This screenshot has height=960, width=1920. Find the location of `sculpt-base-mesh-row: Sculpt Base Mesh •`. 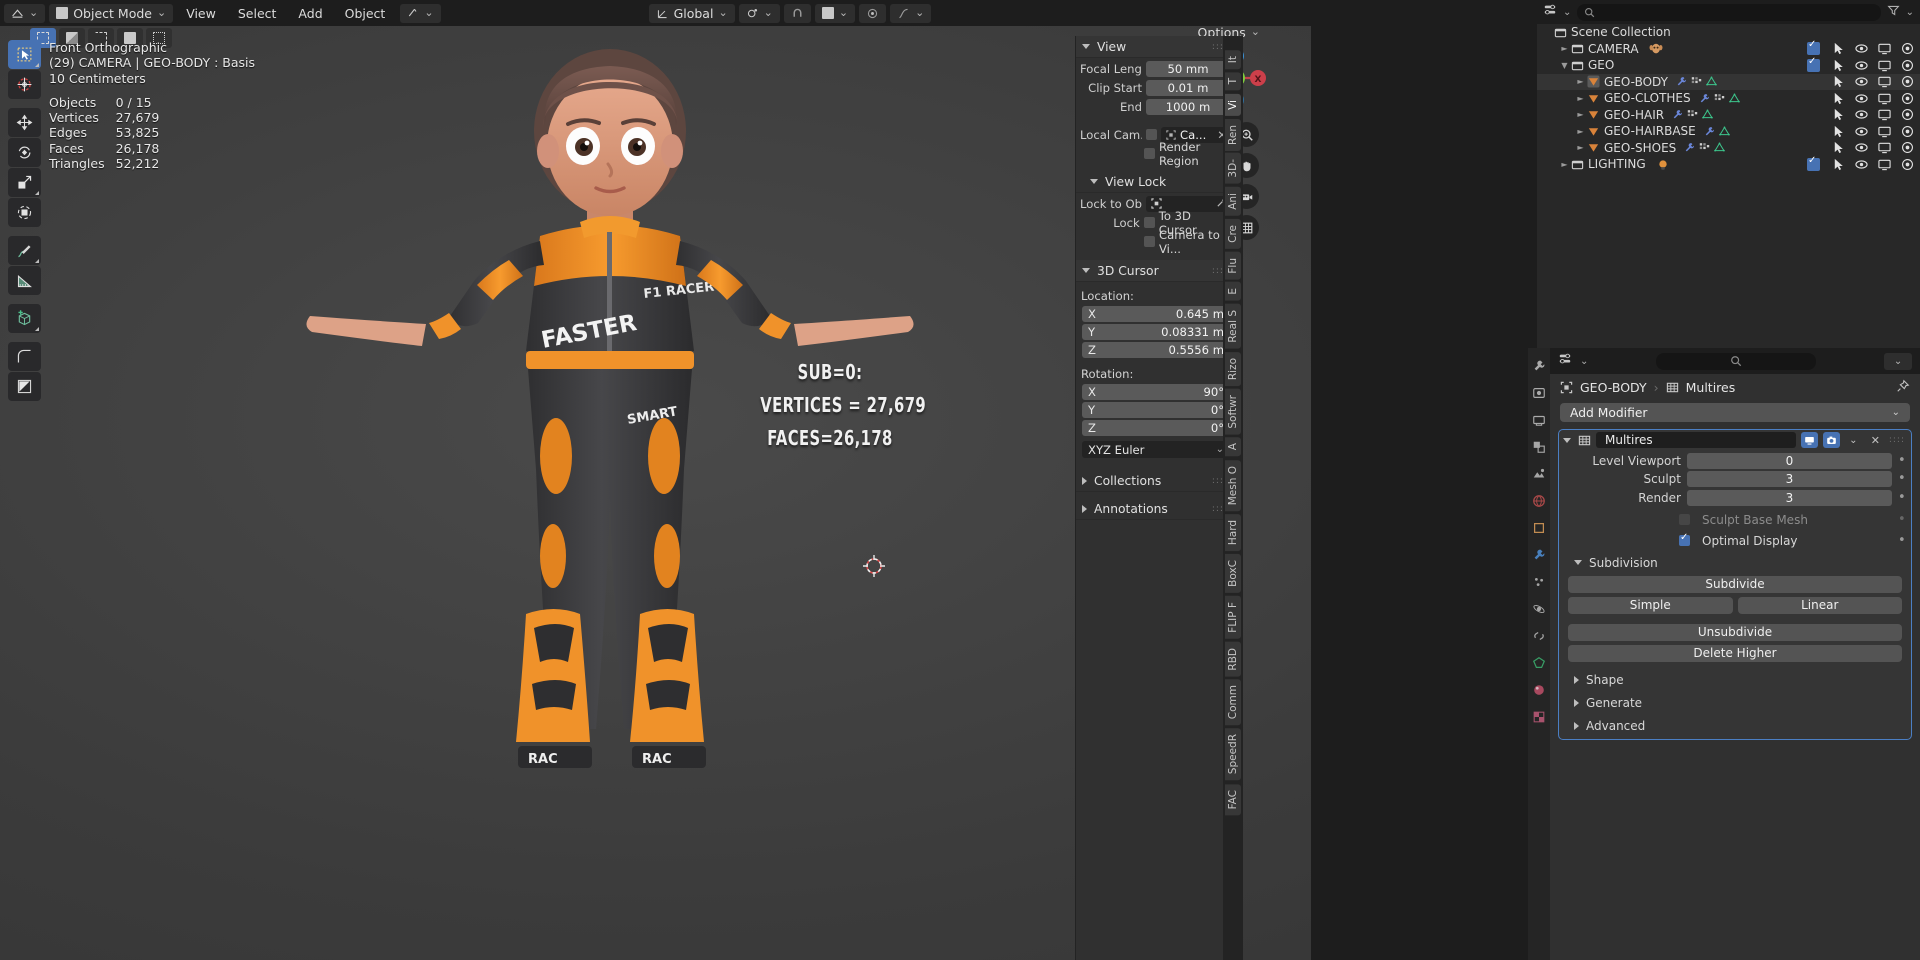

sculpt-base-mesh-row: Sculpt Base Mesh • is located at coordinates (1735, 520).